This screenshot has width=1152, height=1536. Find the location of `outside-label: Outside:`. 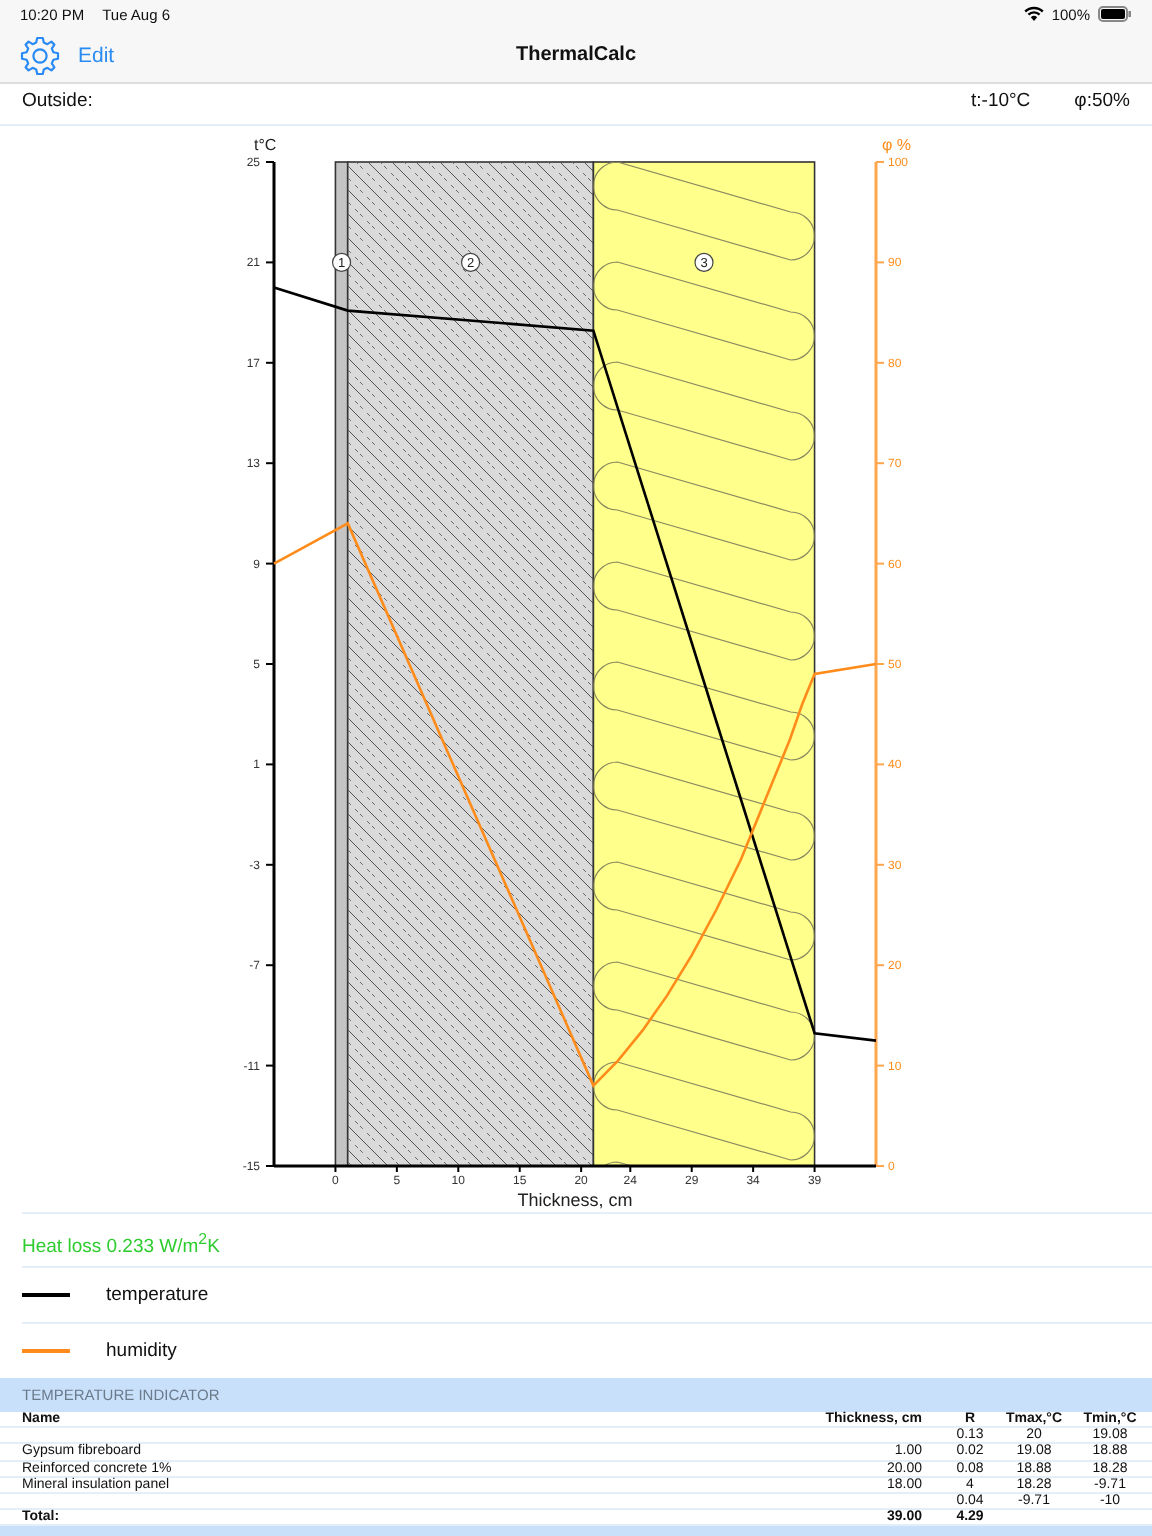

outside-label: Outside: is located at coordinates (57, 101).